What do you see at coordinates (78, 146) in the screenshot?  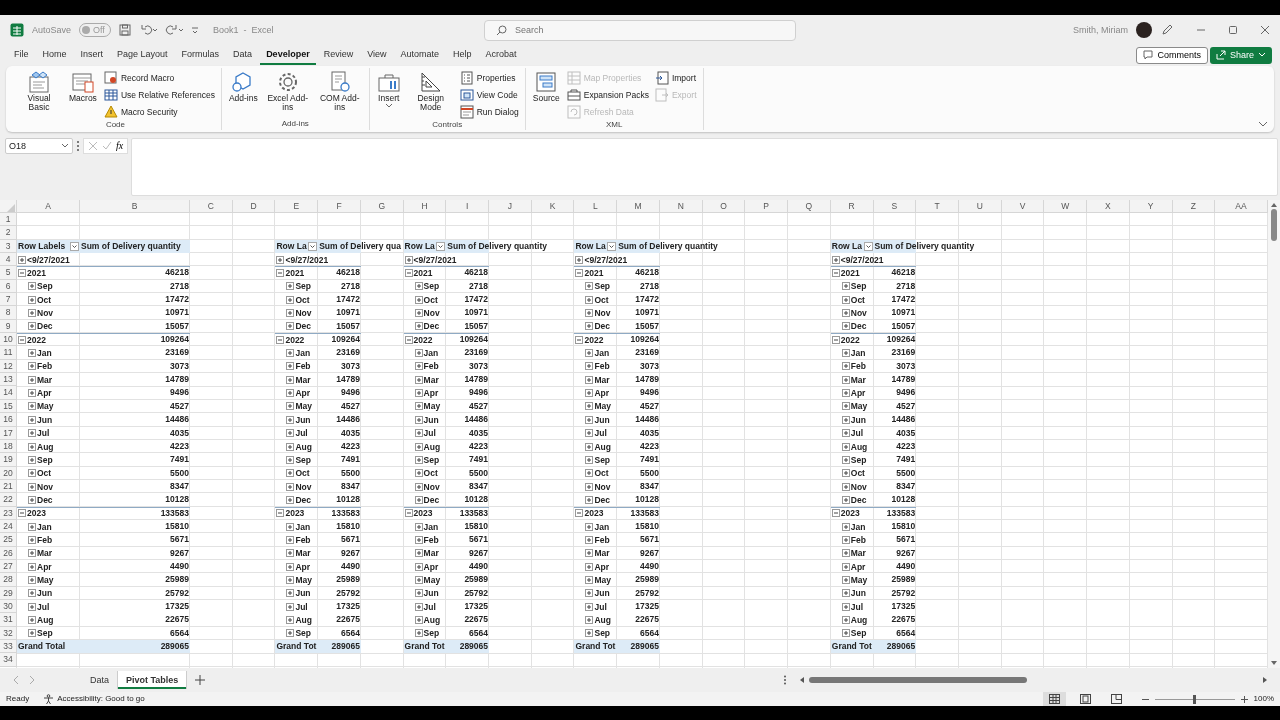 I see `more-icon` at bounding box center [78, 146].